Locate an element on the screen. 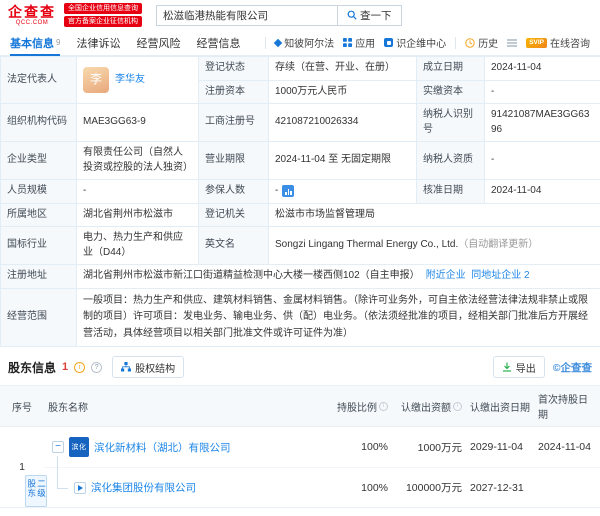 Image resolution: width=600 pixels, height=516 pixels. zhibi-alpha-link: 知彼阿尔法 is located at coordinates (304, 42).